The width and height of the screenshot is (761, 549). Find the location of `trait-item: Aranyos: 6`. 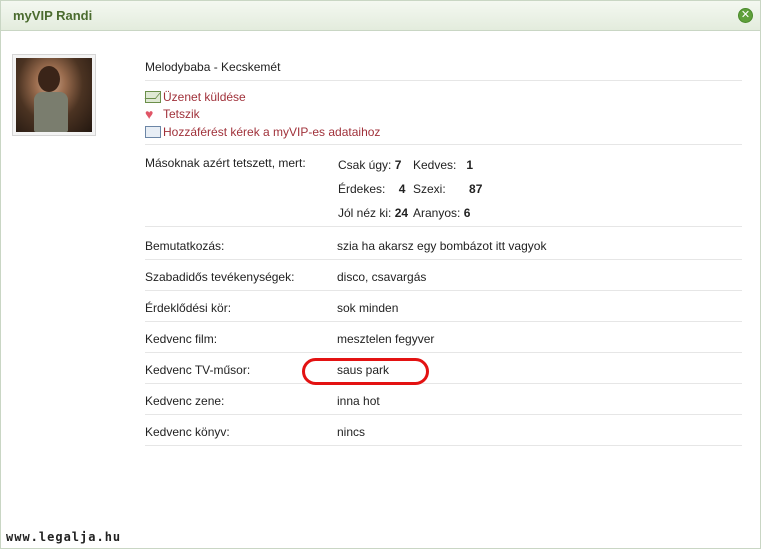

trait-item: Aranyos: 6 is located at coordinates (442, 213).